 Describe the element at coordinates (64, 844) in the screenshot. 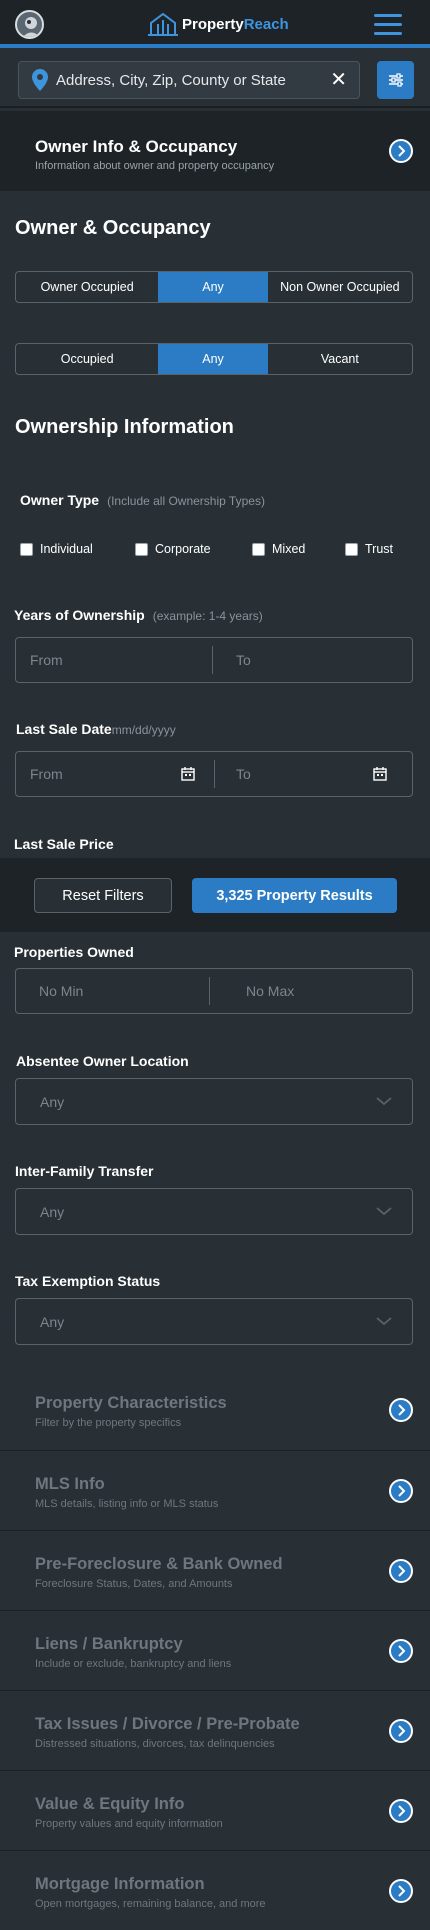

I see `last-sale-price-label: Last Sale Price` at that location.